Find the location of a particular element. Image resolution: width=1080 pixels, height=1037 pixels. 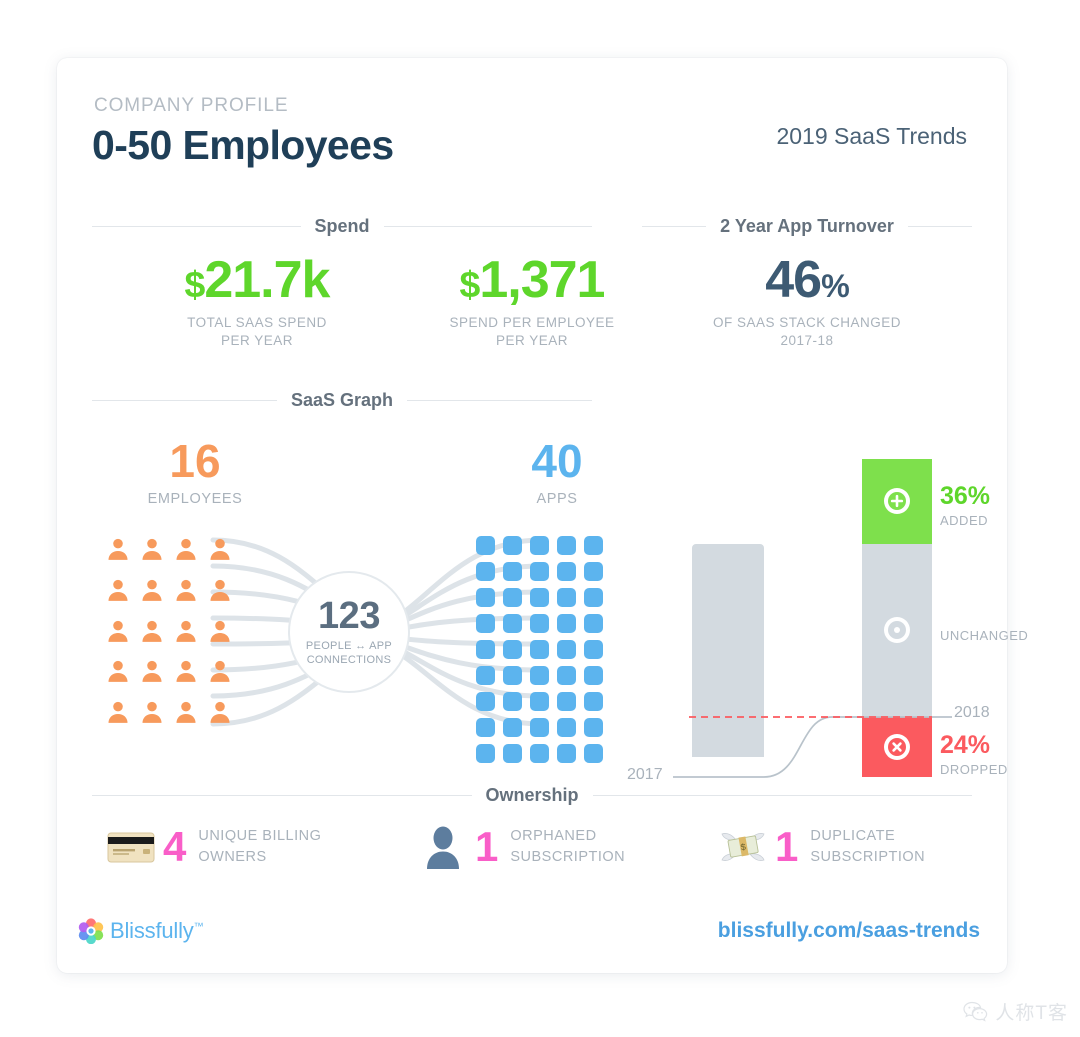

added-percent: 36% is located at coordinates (965, 496).